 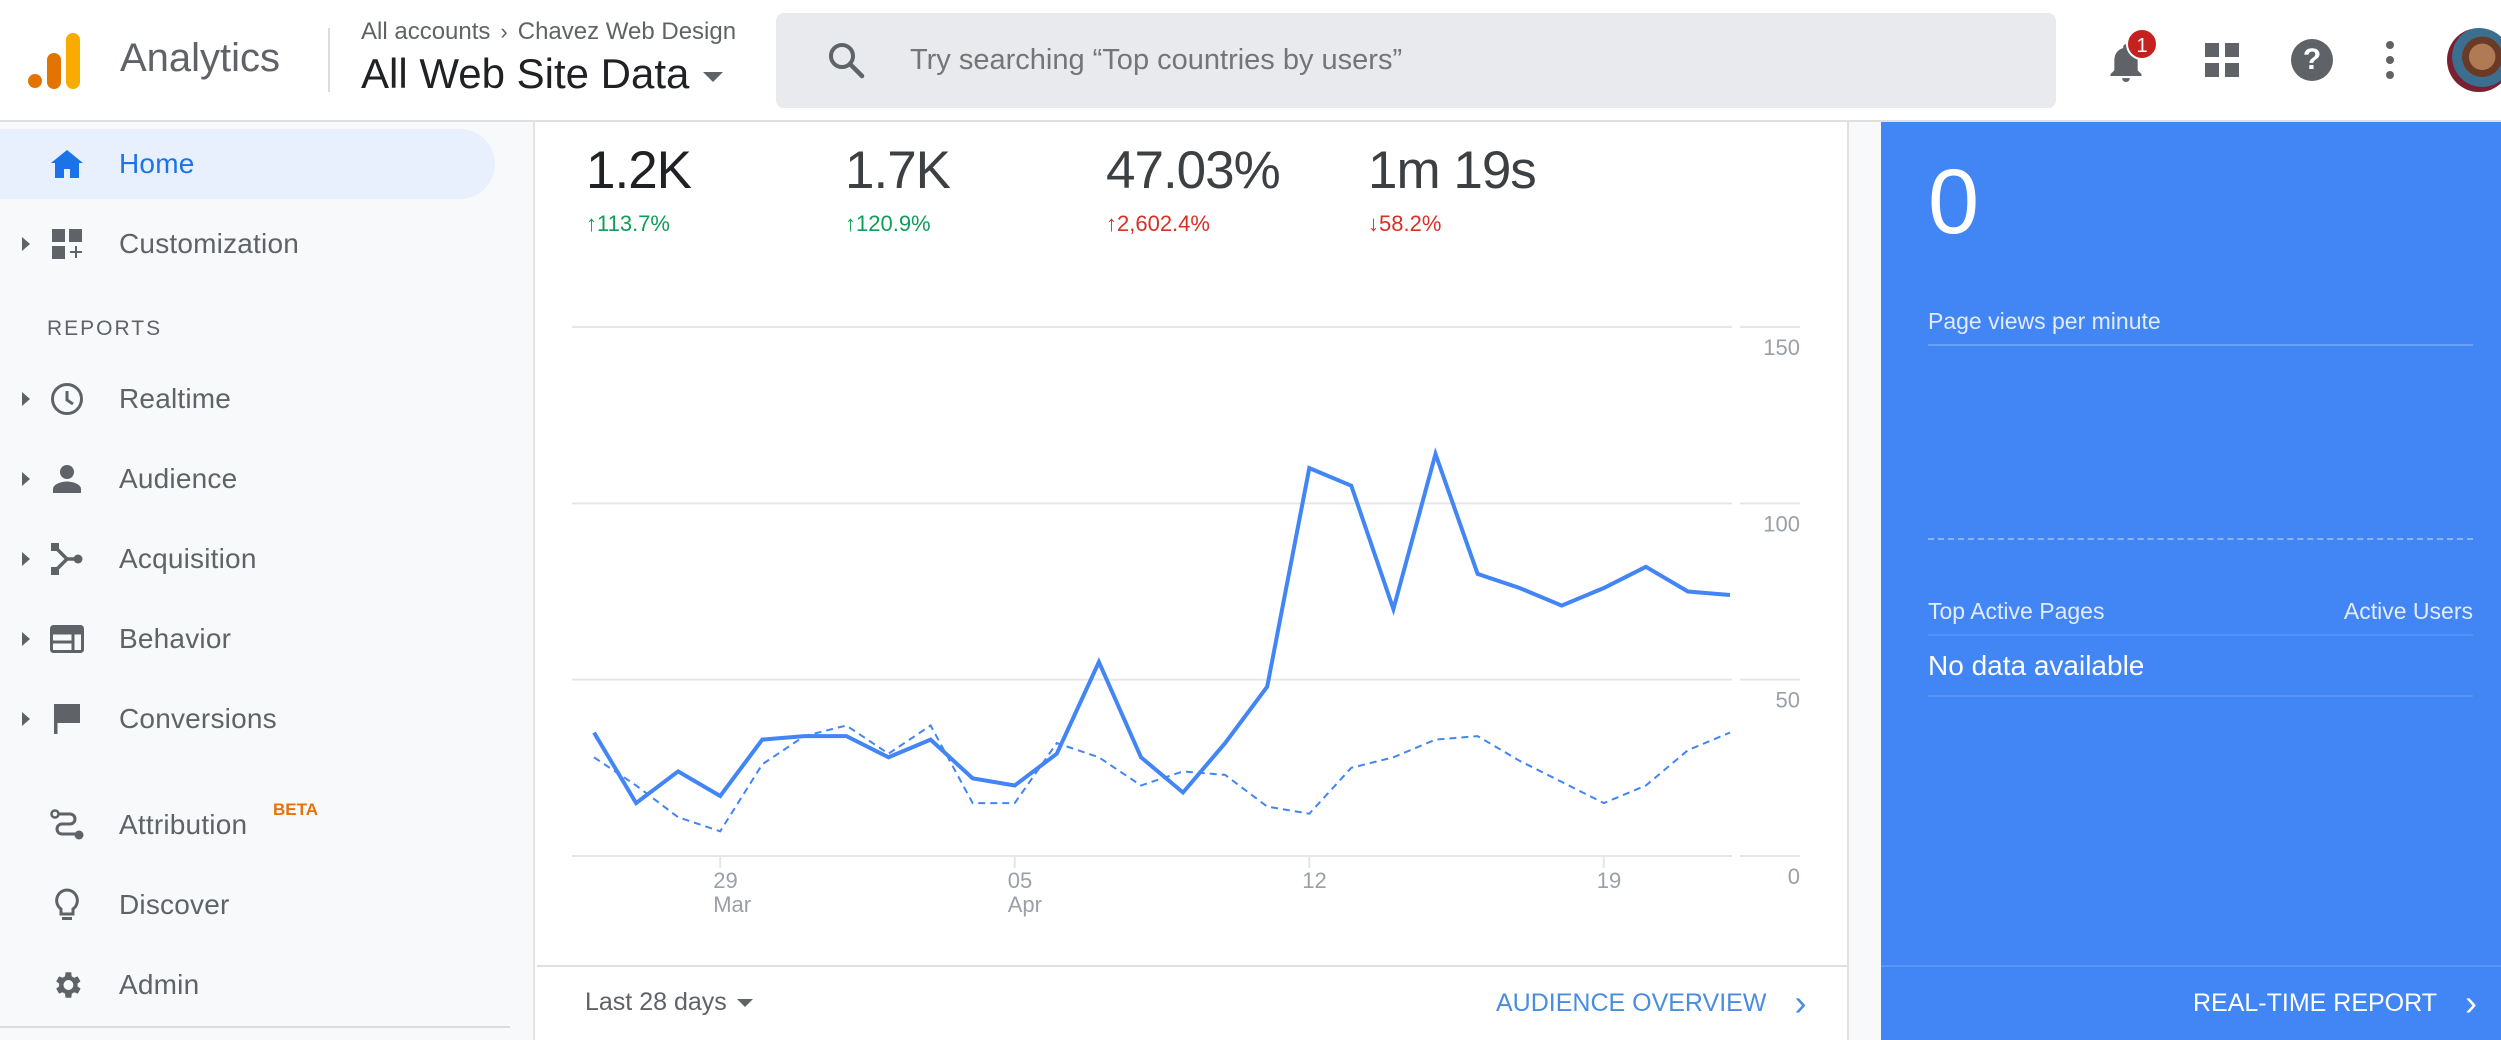 I want to click on sidebar-item-label: Admin, so click(x=159, y=984).